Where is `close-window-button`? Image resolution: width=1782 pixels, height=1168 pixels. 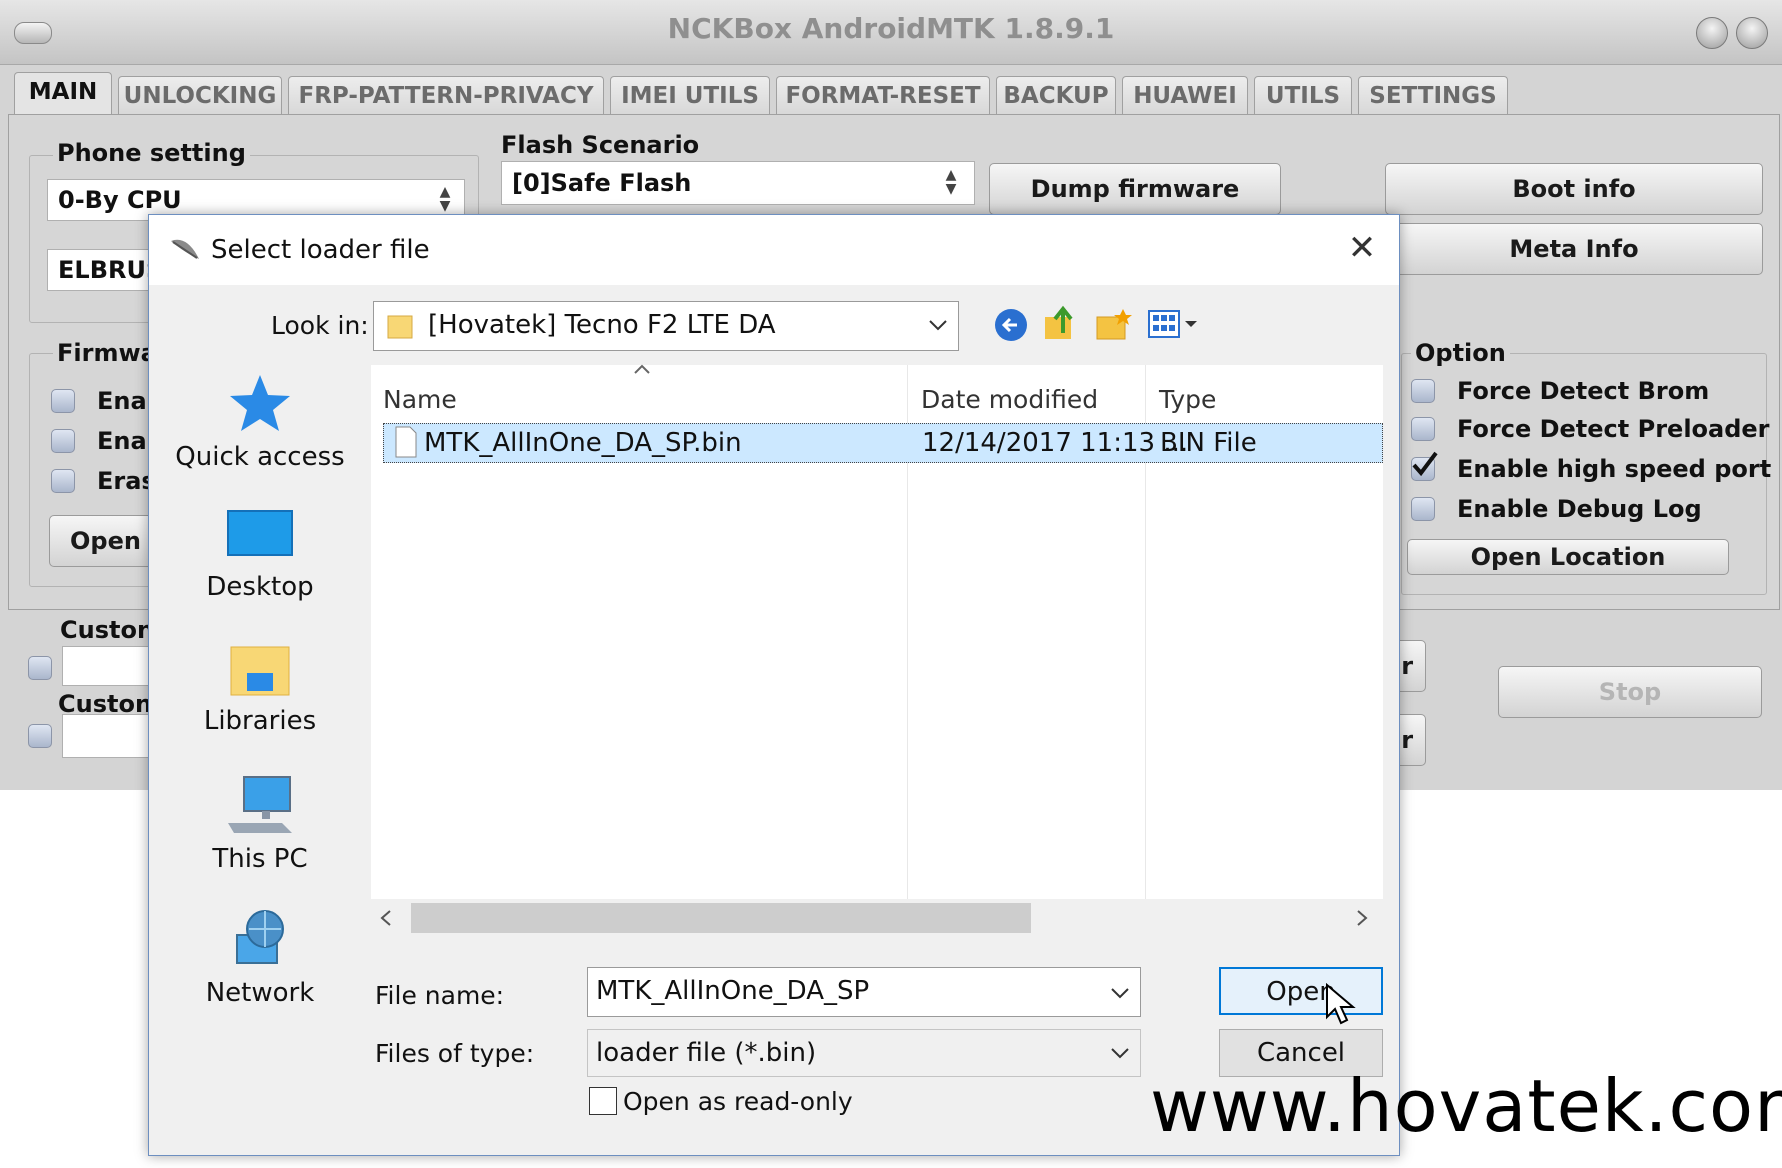
close-window-button is located at coordinates (1752, 33).